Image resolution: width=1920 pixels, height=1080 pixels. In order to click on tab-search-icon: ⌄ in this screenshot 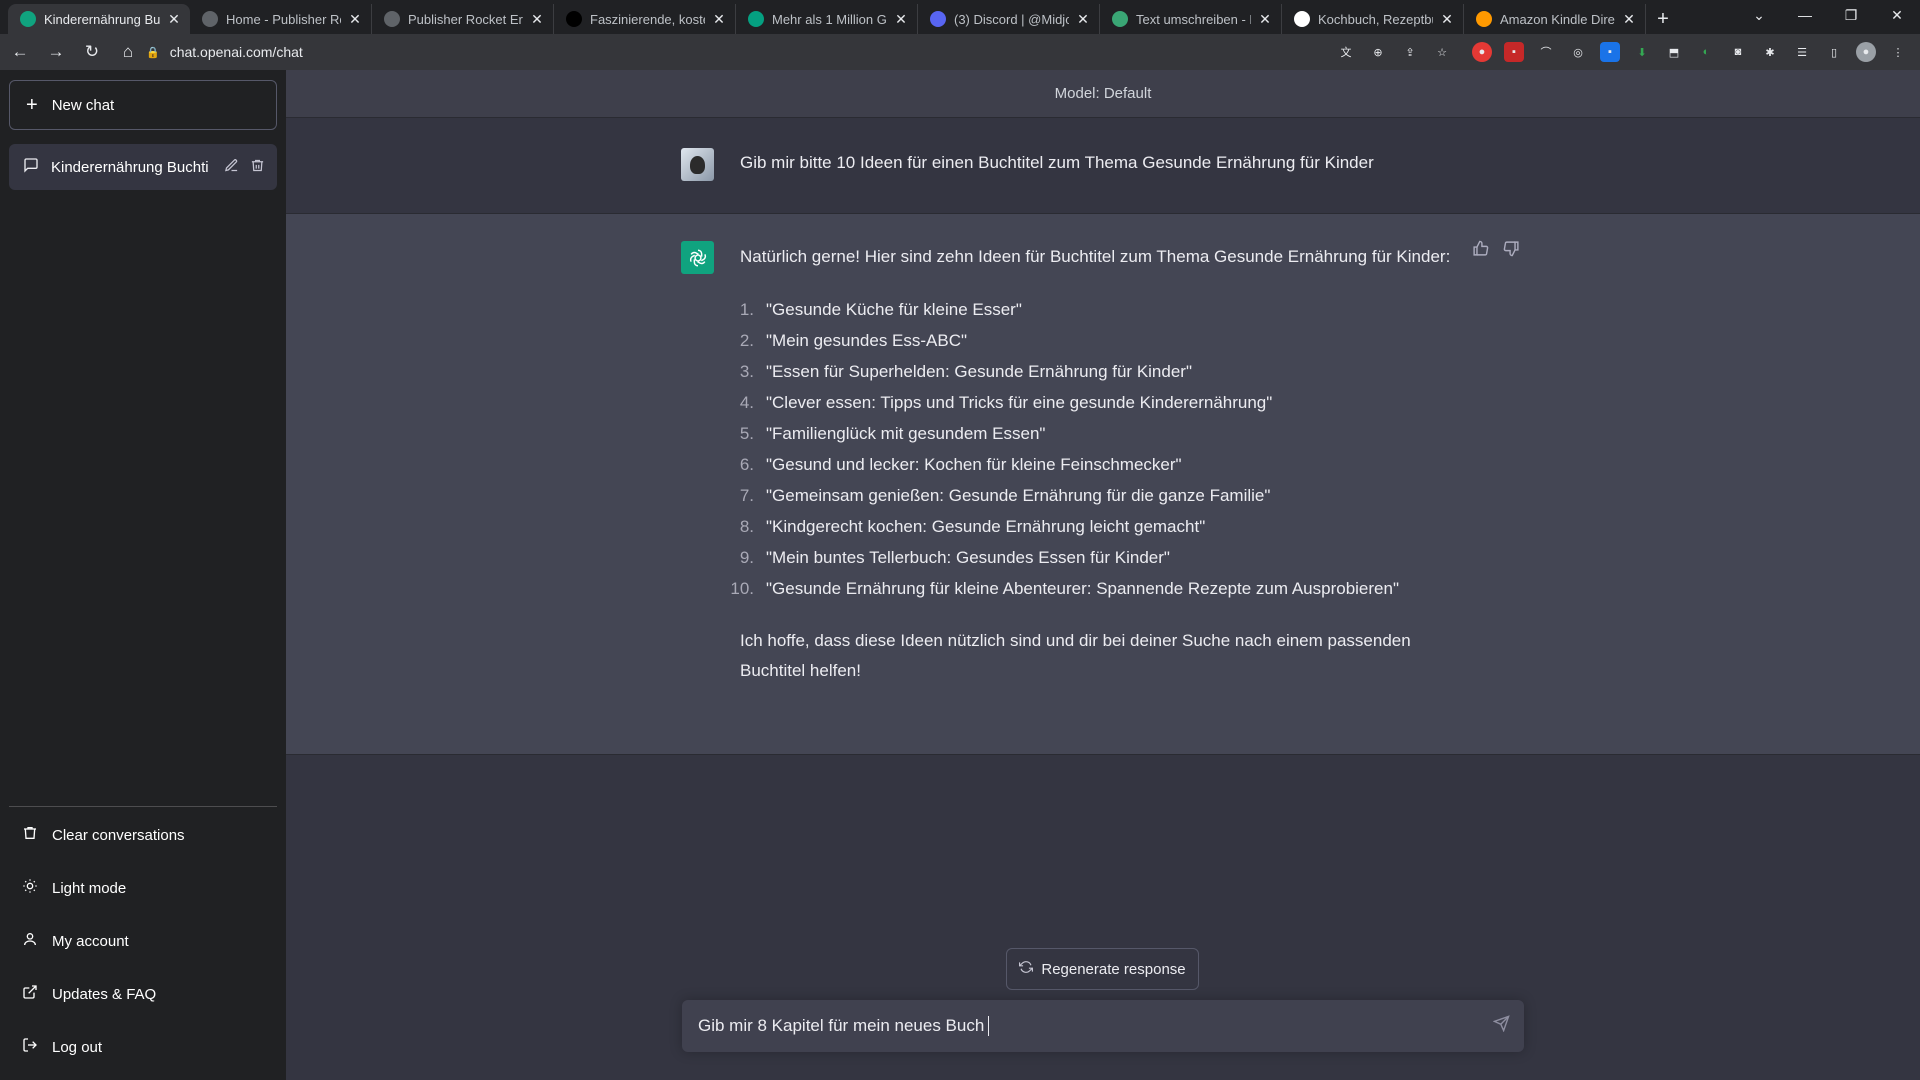, I will do `click(1759, 15)`.